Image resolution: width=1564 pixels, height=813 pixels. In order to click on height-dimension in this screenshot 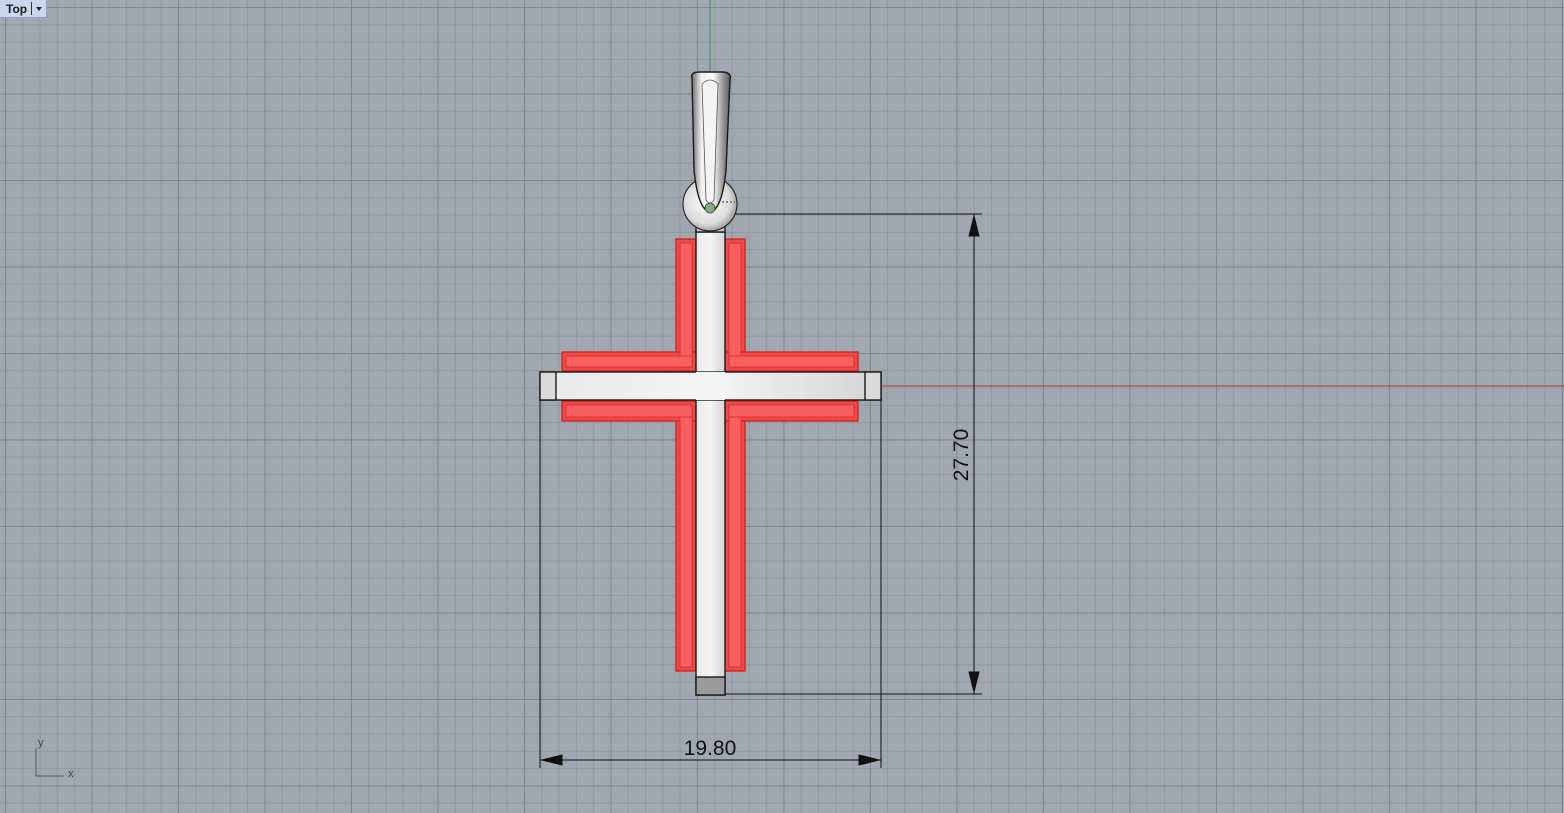, I will do `click(854, 454)`.